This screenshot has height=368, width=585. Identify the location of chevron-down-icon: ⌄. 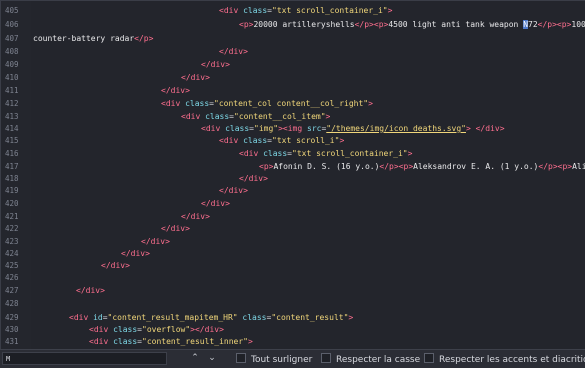
(212, 358).